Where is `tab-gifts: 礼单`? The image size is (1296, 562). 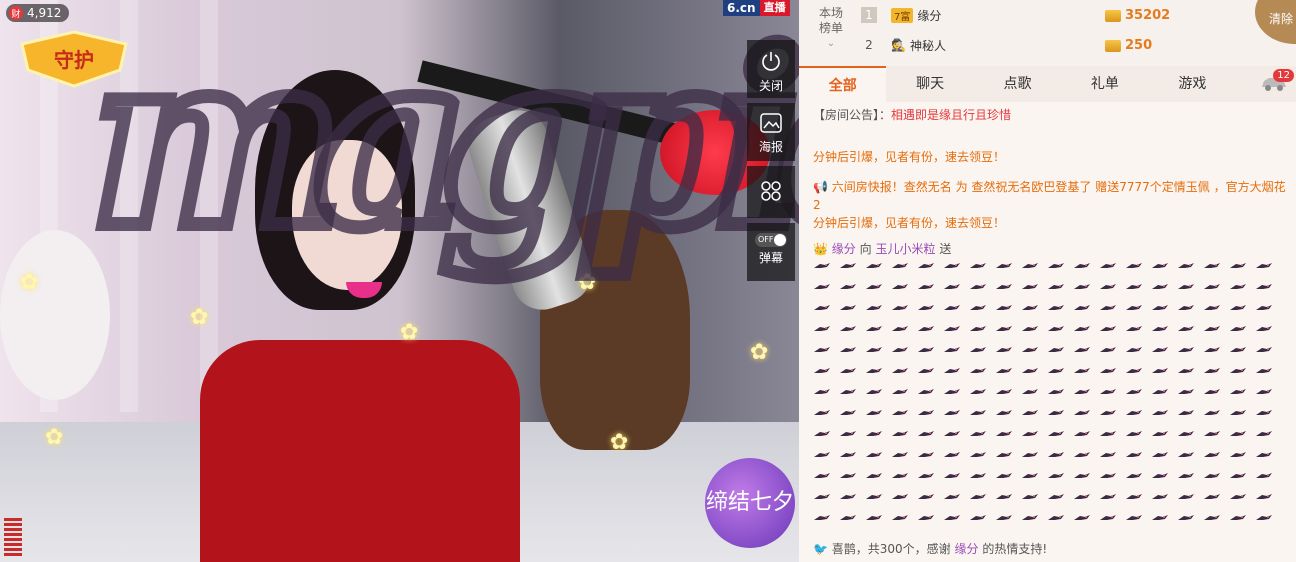
tab-gifts: 礼单 is located at coordinates (1104, 84).